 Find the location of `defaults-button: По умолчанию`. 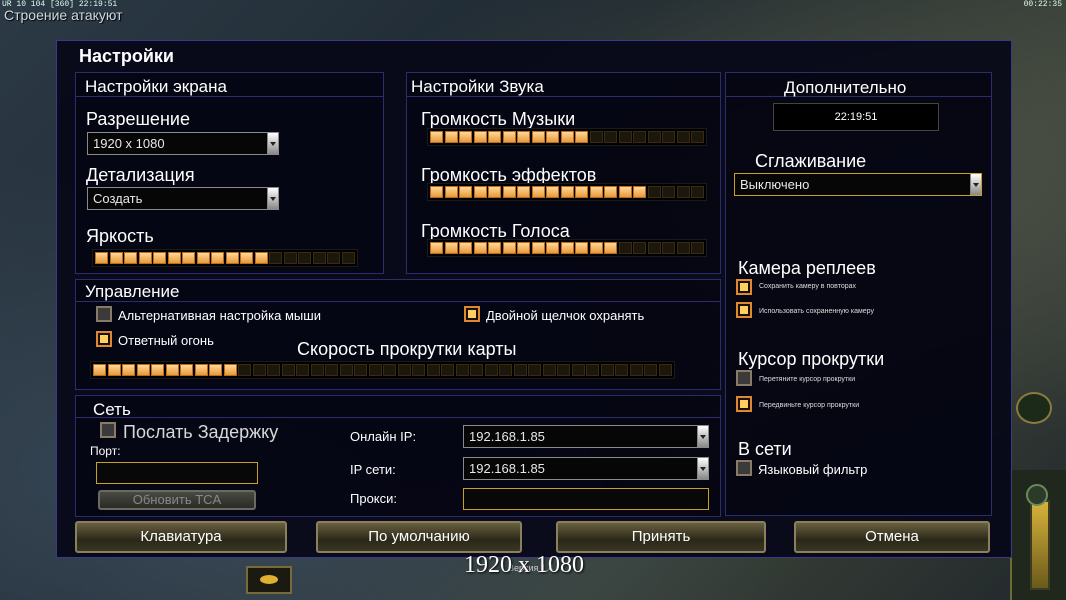

defaults-button: По умолчанию is located at coordinates (419, 537).